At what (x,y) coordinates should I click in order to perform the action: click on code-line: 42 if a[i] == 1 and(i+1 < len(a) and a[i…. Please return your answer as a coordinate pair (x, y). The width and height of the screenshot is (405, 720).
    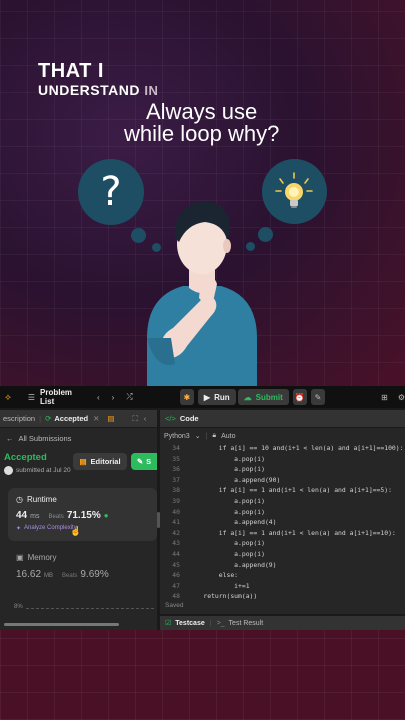
    Looking at the image, I should click on (282, 533).